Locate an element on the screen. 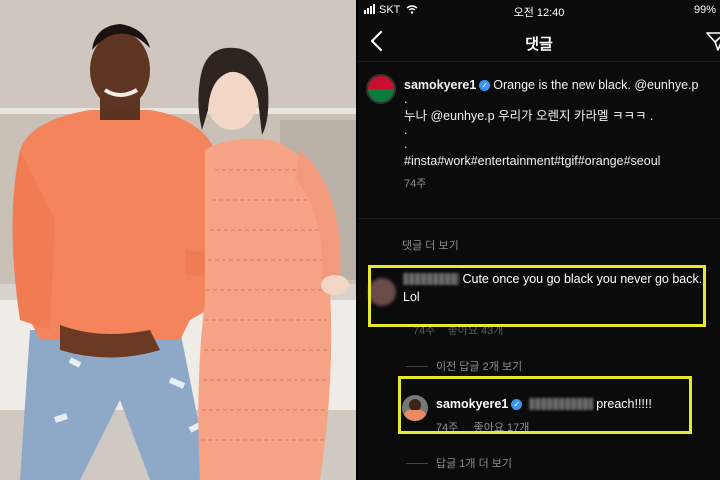 This screenshot has width=720, height=480. view-more-comments-link: 댓글 더 보기 is located at coordinates (430, 245).